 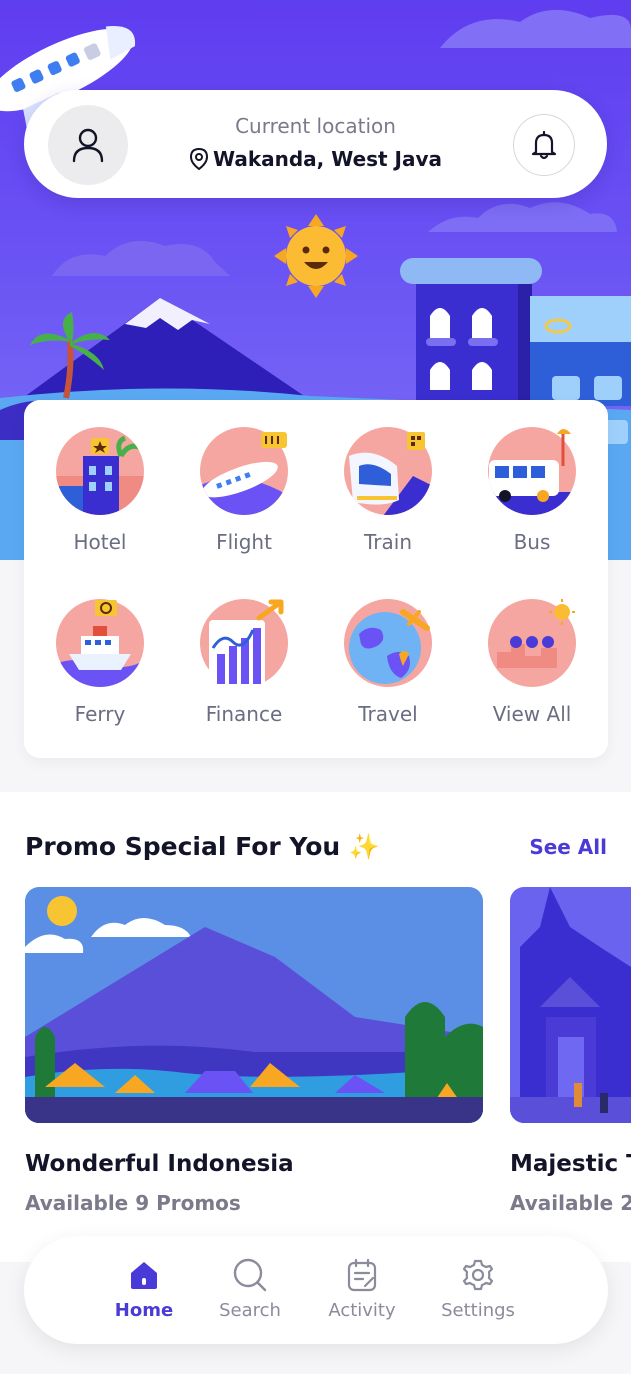 I want to click on service-ferry: Ferry, so click(x=100, y=662).